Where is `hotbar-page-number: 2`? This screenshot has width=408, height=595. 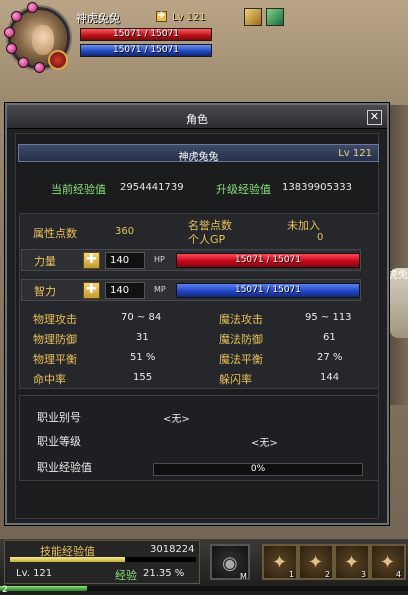 hotbar-page-number: 2 is located at coordinates (5, 590).